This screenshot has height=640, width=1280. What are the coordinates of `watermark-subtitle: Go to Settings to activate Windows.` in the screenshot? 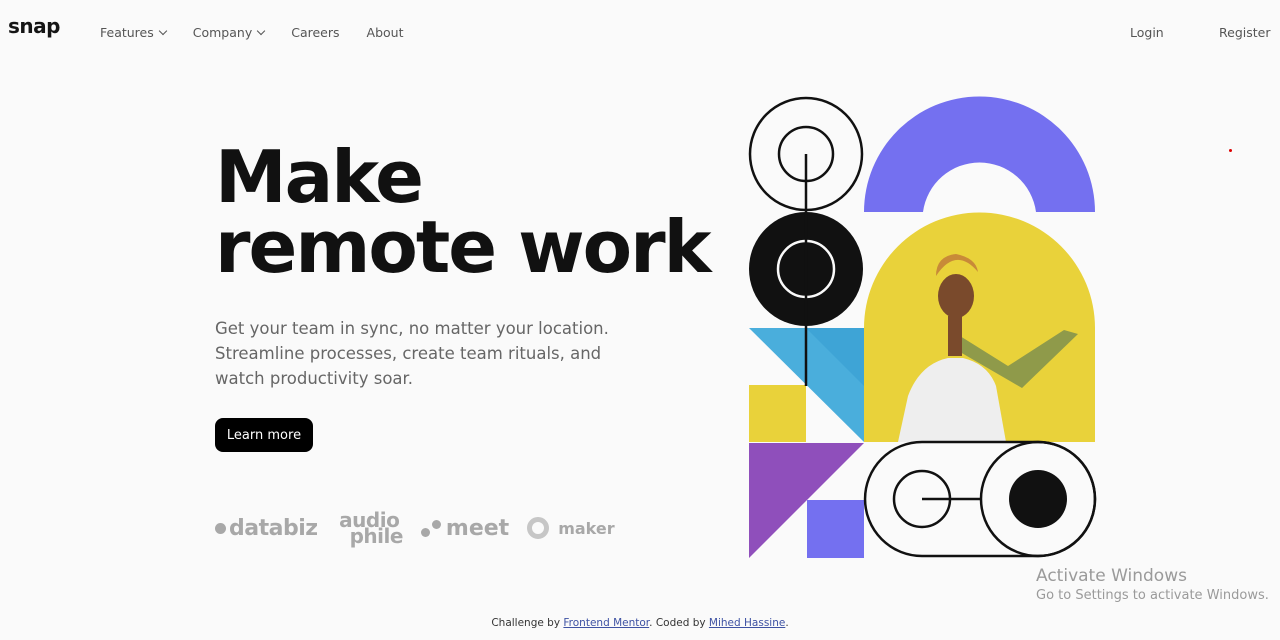 It's located at (1152, 595).